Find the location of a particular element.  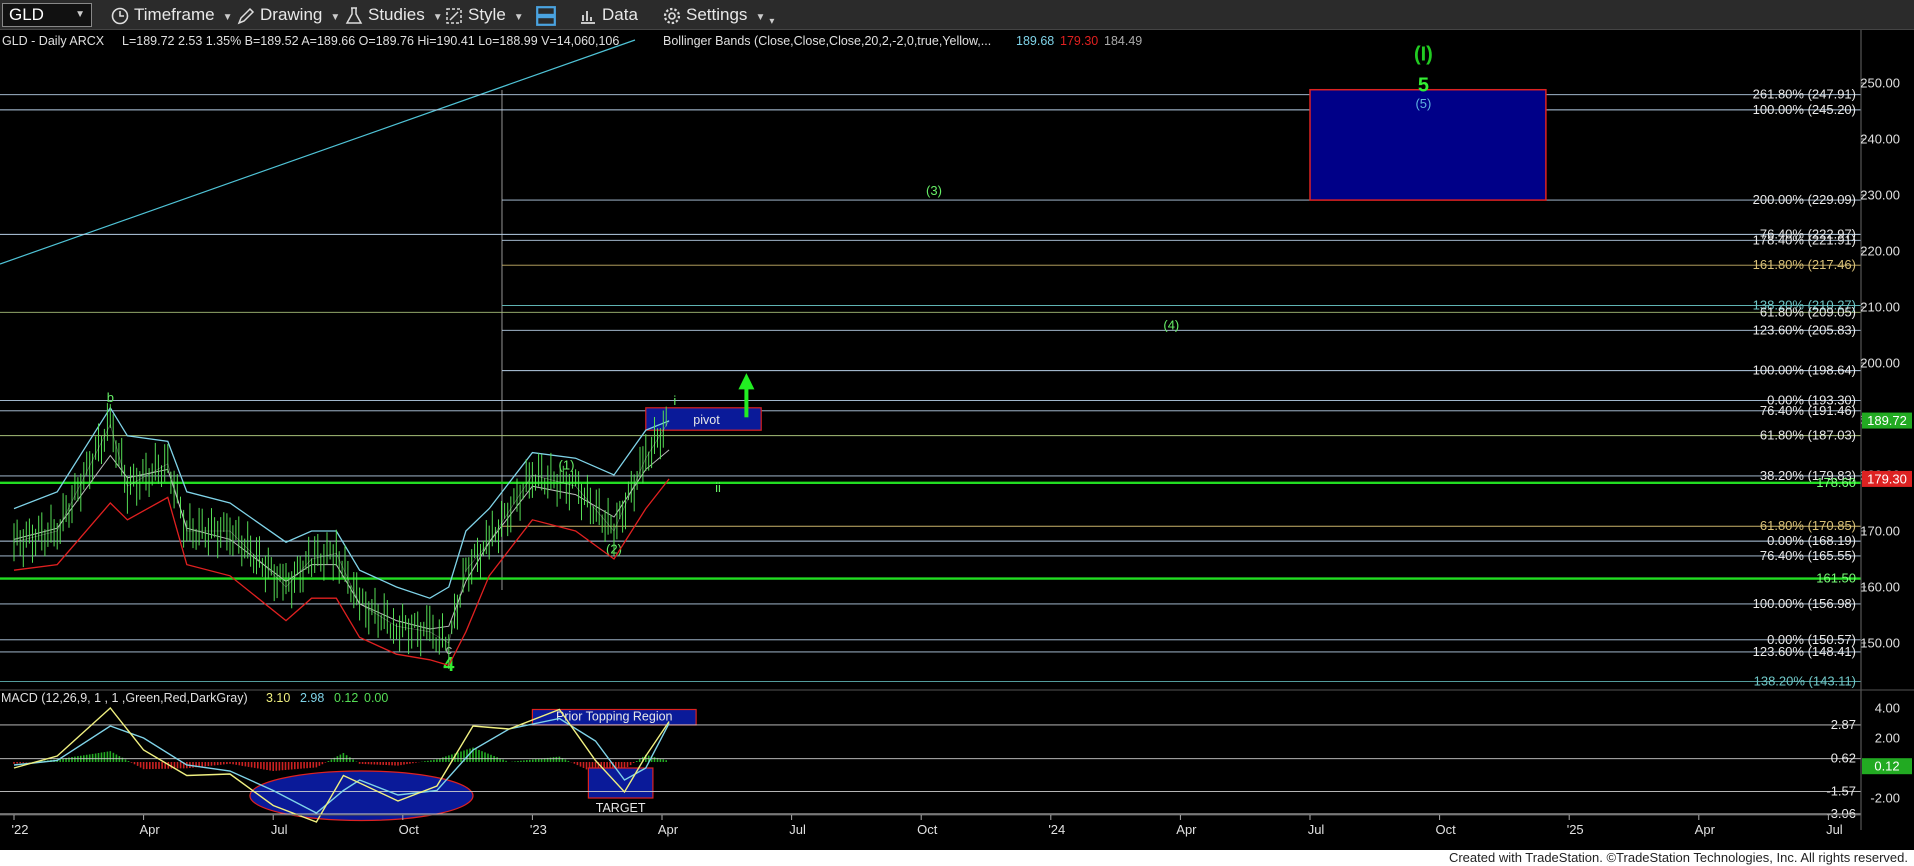

bar-chart-icon is located at coordinates (588, 17).